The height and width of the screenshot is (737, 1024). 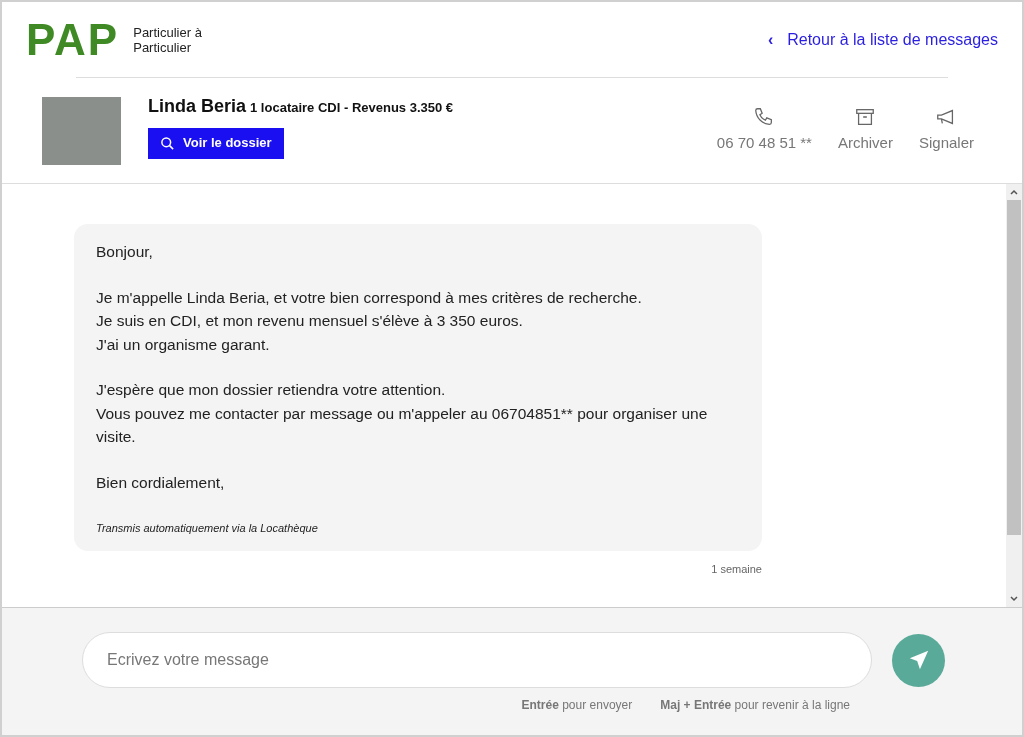 I want to click on logo-tagline: Particulier à Particulier, so click(x=167, y=39).